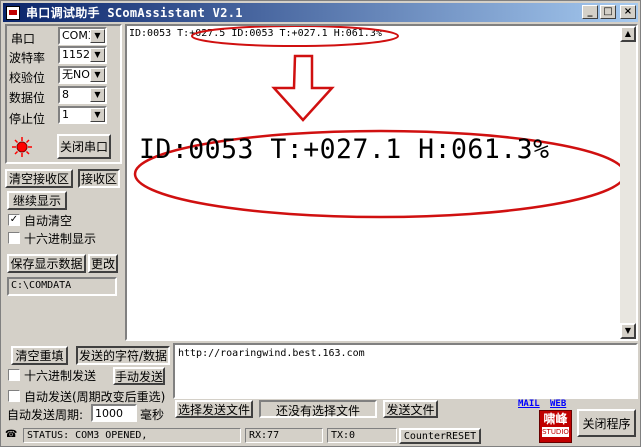 The width and height of the screenshot is (641, 447). Describe the element at coordinates (27, 119) in the screenshot. I see `stopbits-label: 停止位` at that location.